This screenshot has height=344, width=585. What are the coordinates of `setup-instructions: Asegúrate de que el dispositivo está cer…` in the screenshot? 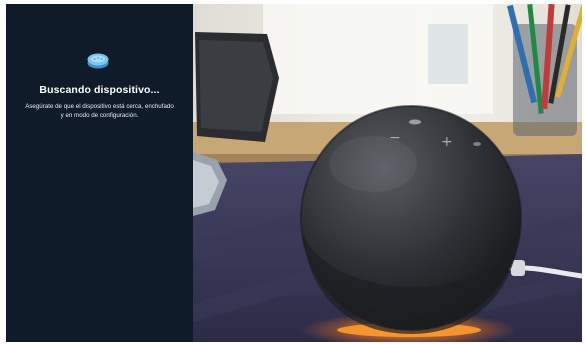 It's located at (99, 111).